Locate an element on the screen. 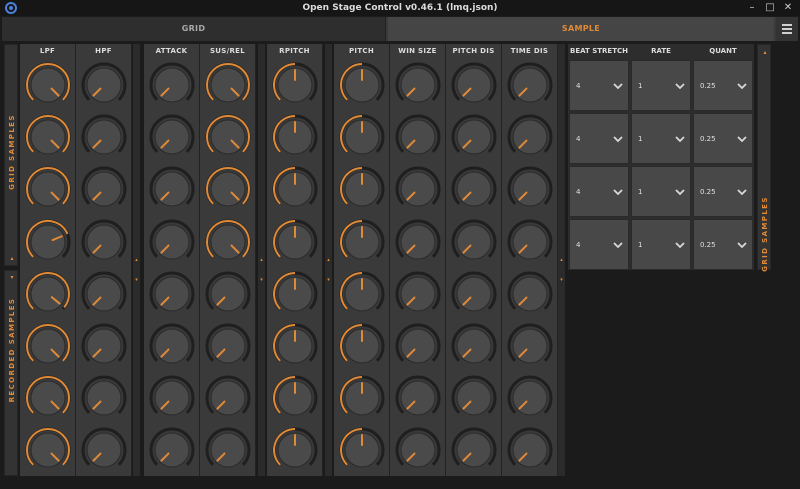 Image resolution: width=800 pixels, height=489 pixels. tab-sample: SAMPLE is located at coordinates (581, 29).